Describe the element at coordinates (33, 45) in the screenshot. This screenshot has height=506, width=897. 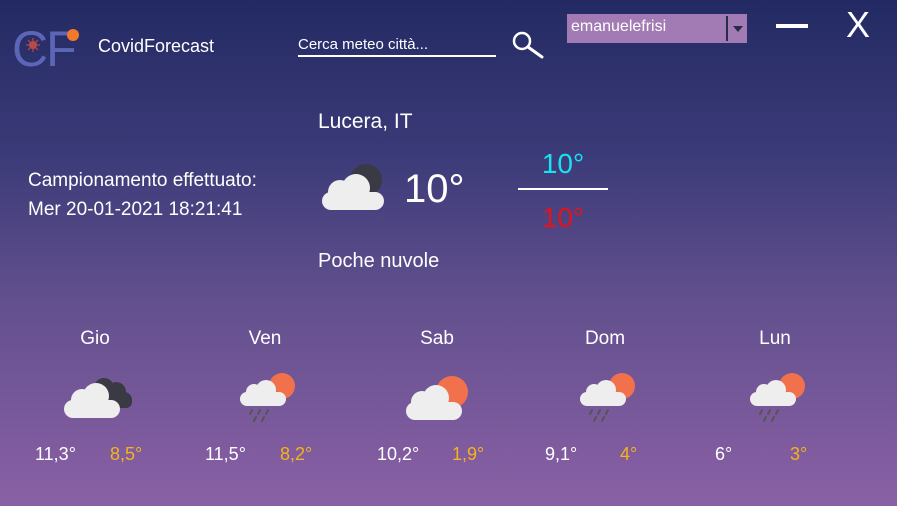
I see `virus-icon` at that location.